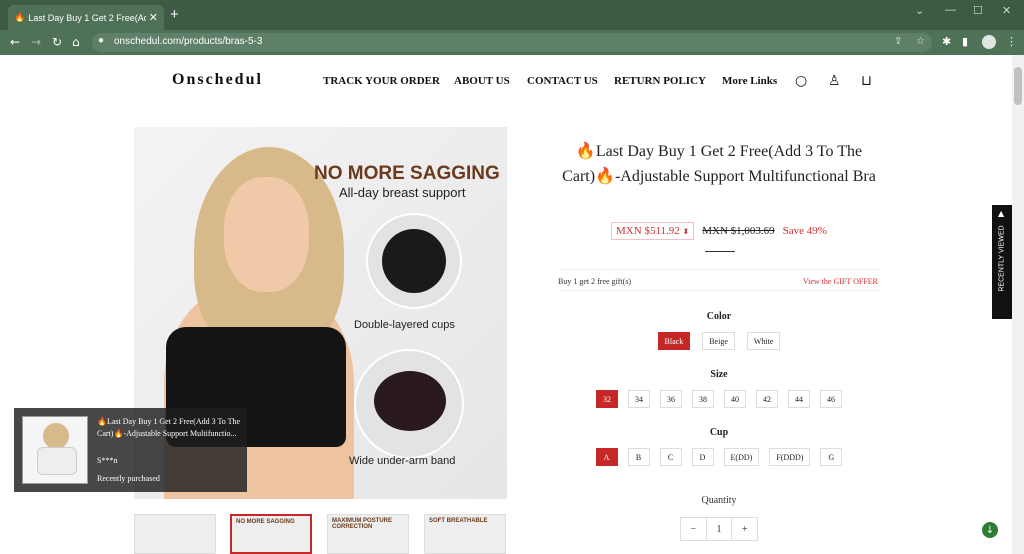  What do you see at coordinates (674, 341) in the screenshot?
I see `color-option-black: Black` at bounding box center [674, 341].